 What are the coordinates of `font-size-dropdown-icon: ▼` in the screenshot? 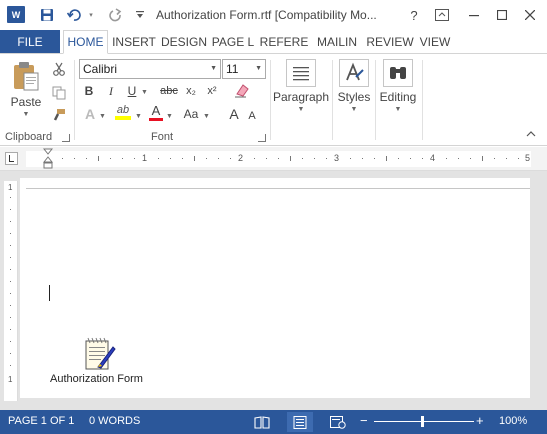 It's located at (258, 68).